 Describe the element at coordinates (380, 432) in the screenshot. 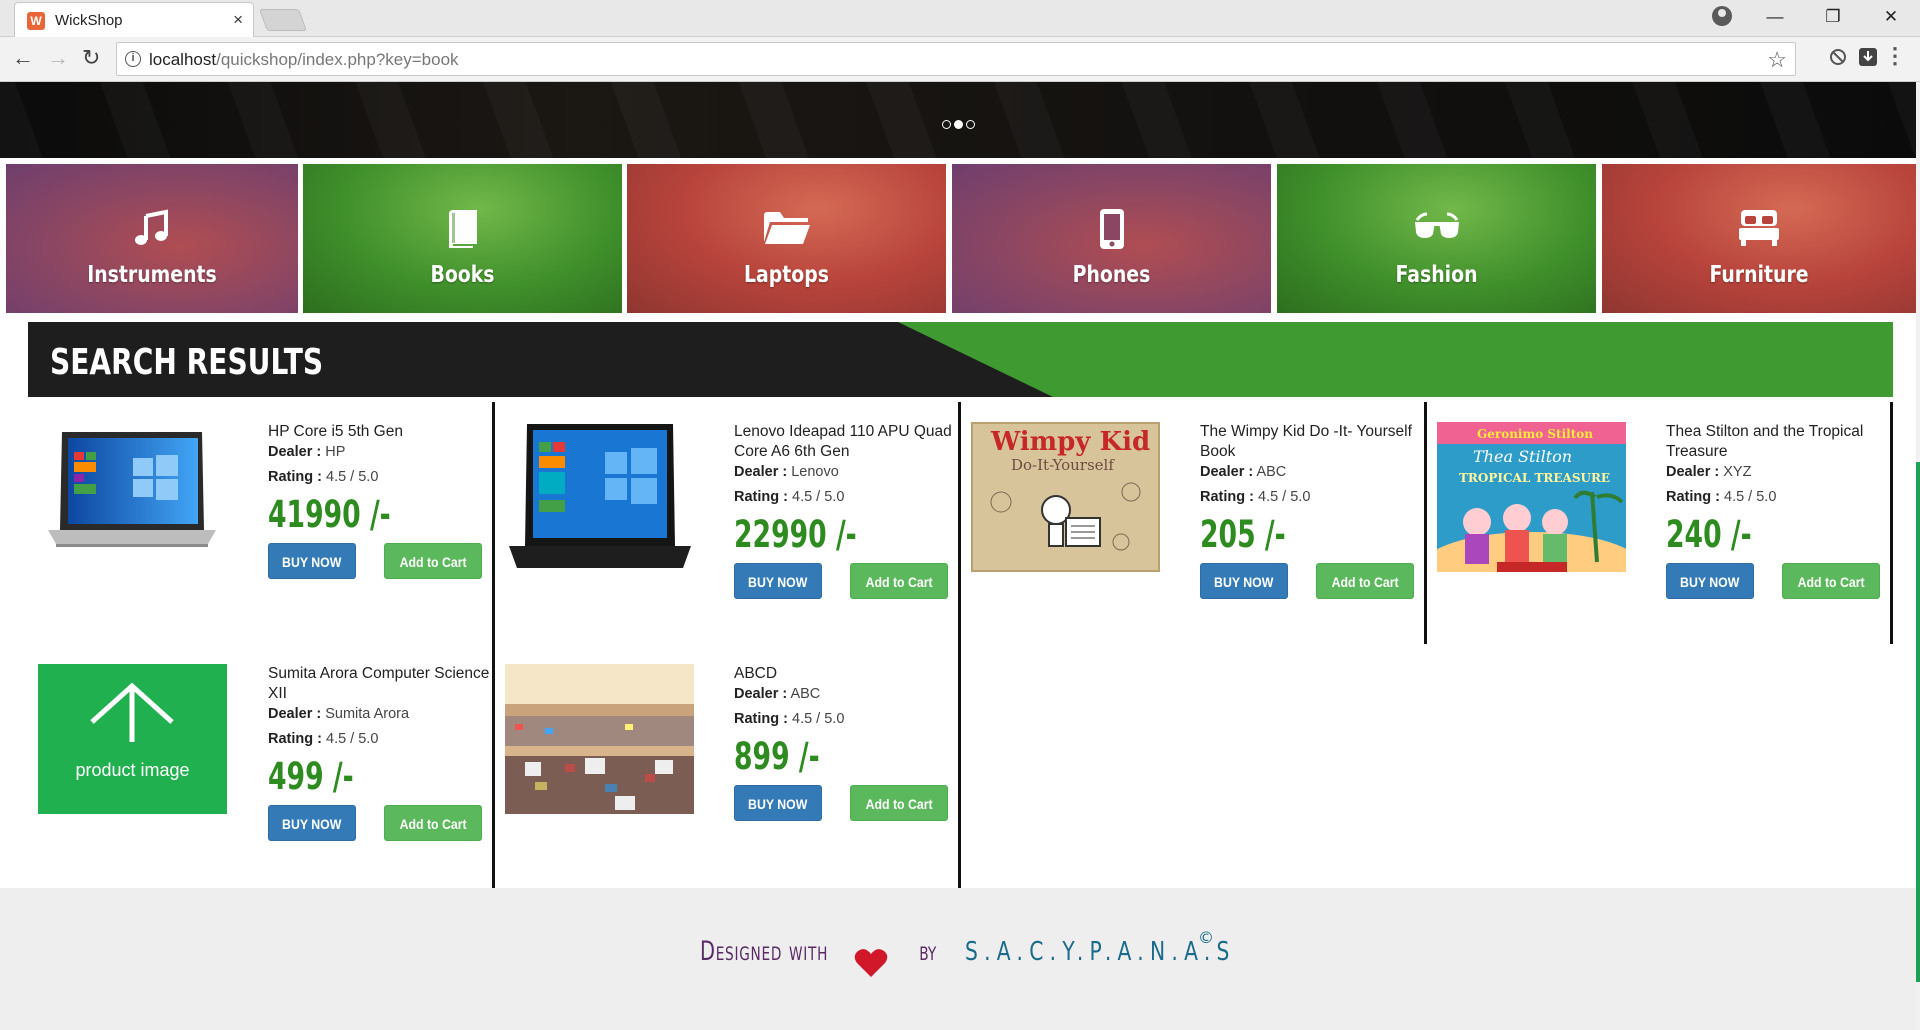

I see `product-name: HP Core i5 5th Gen` at that location.